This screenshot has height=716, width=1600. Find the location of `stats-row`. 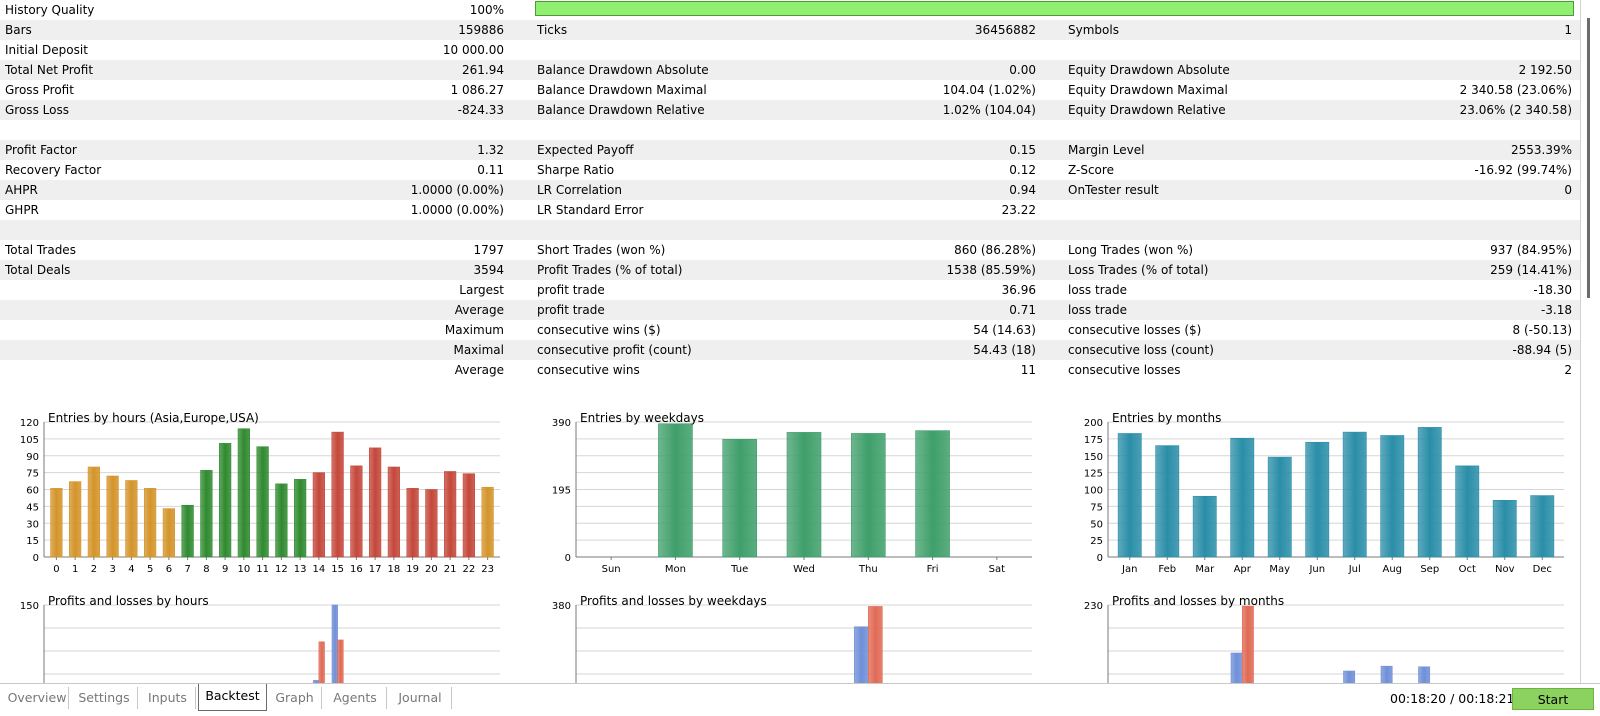

stats-row is located at coordinates (790, 230).